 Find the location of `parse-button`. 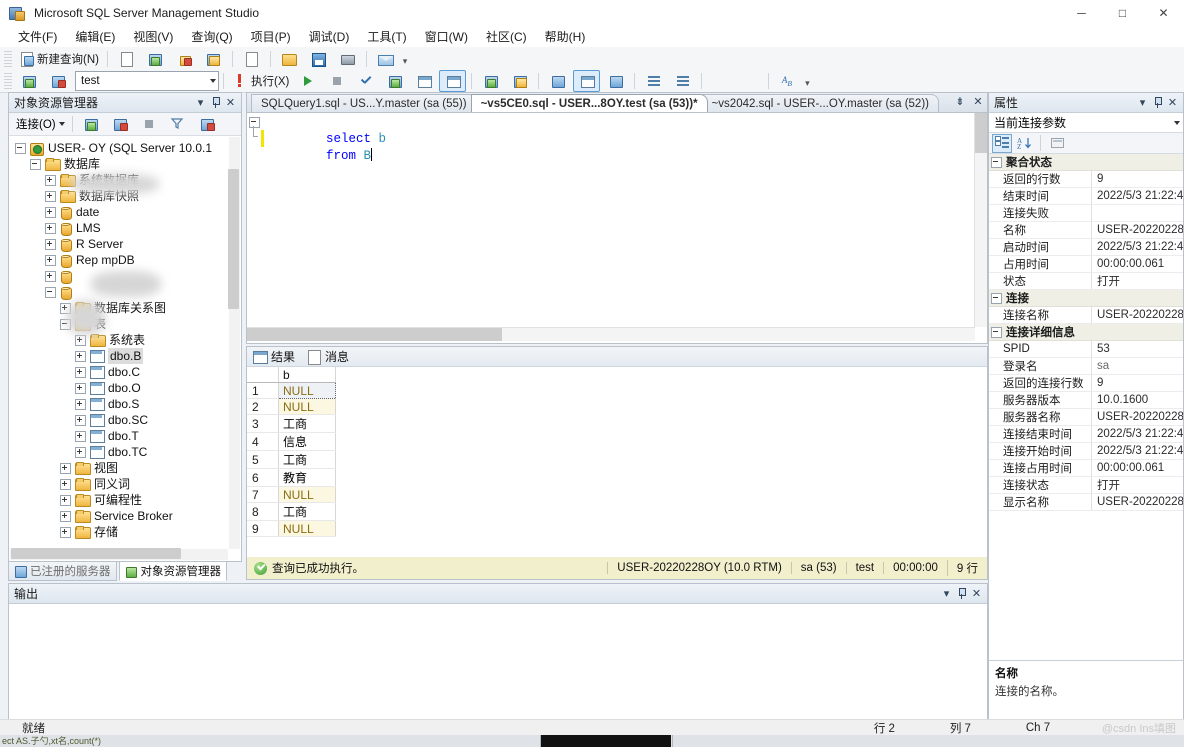

parse-button is located at coordinates (365, 81).